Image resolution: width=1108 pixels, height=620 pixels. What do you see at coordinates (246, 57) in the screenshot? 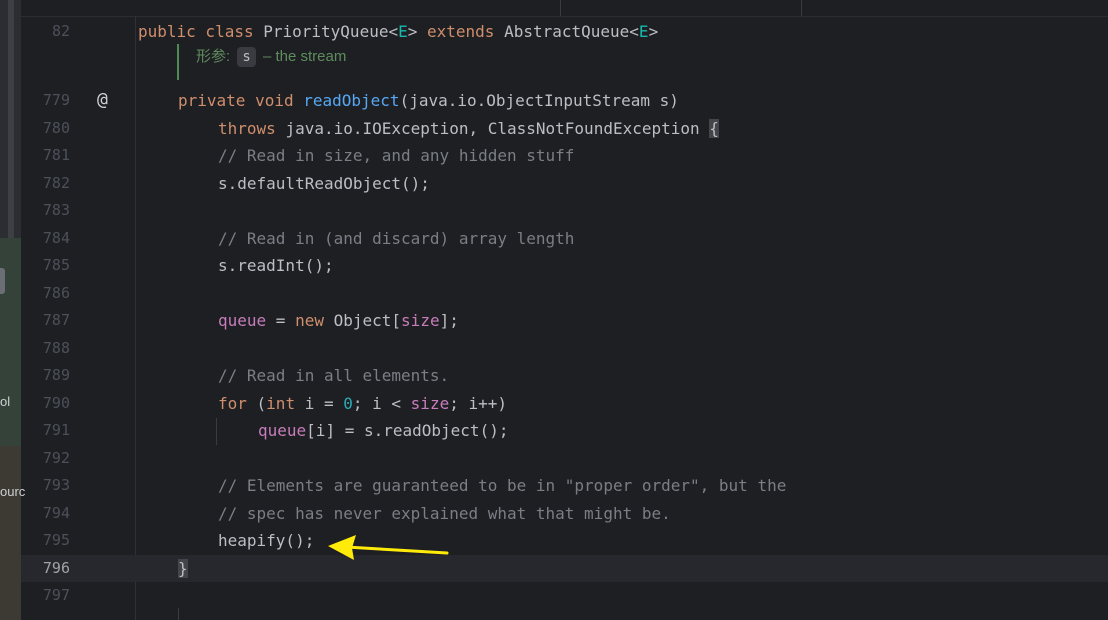
I see `doc-param-name: s` at bounding box center [246, 57].